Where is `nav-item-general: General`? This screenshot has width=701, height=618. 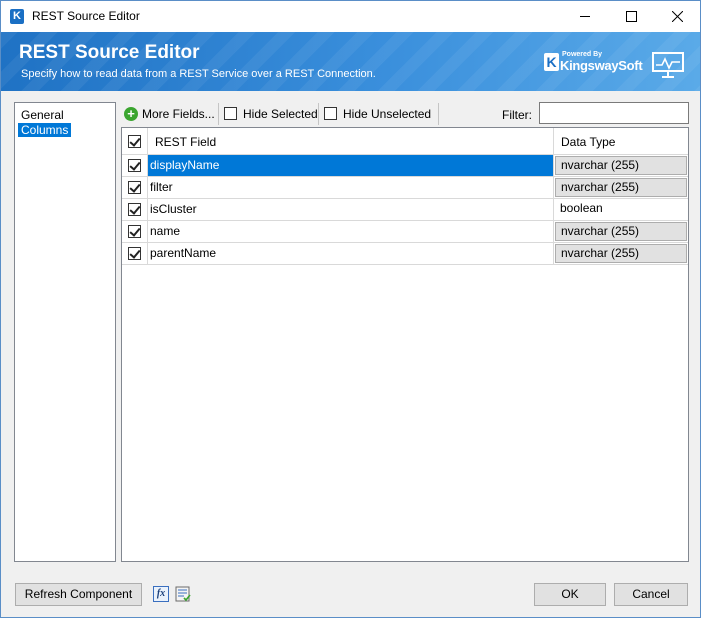 nav-item-general: General is located at coordinates (42, 115).